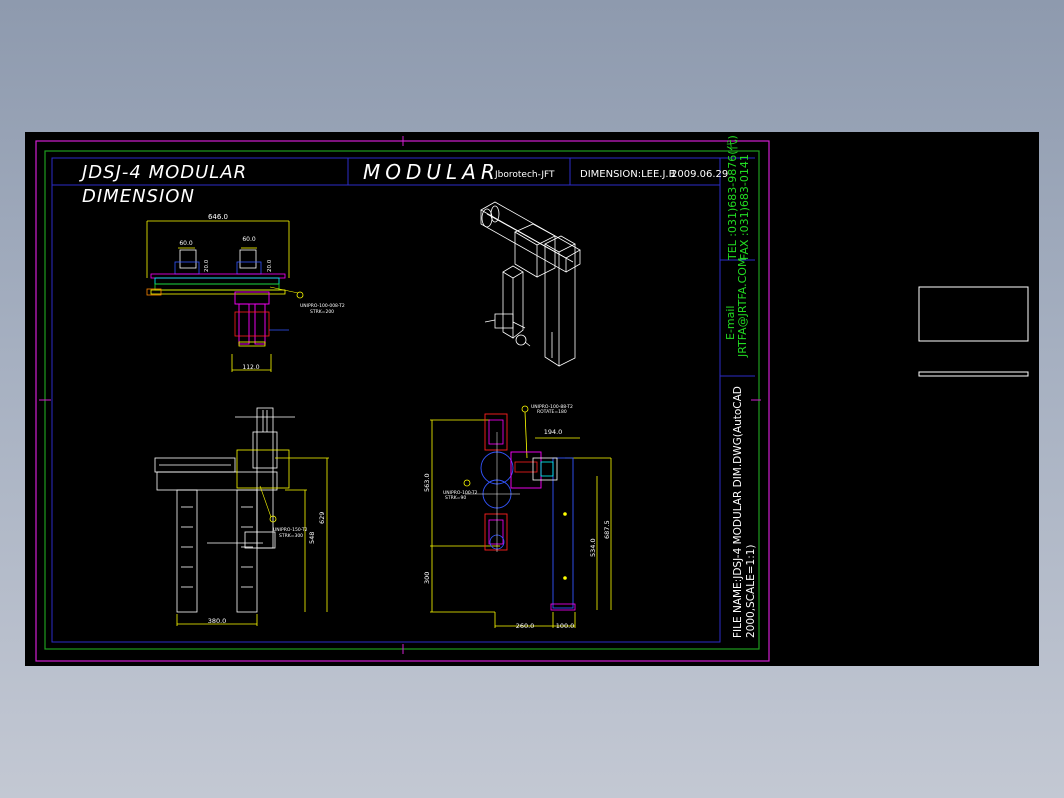  What do you see at coordinates (455, 498) in the screenshot?
I see `callout-br-d: STRK=90` at bounding box center [455, 498].